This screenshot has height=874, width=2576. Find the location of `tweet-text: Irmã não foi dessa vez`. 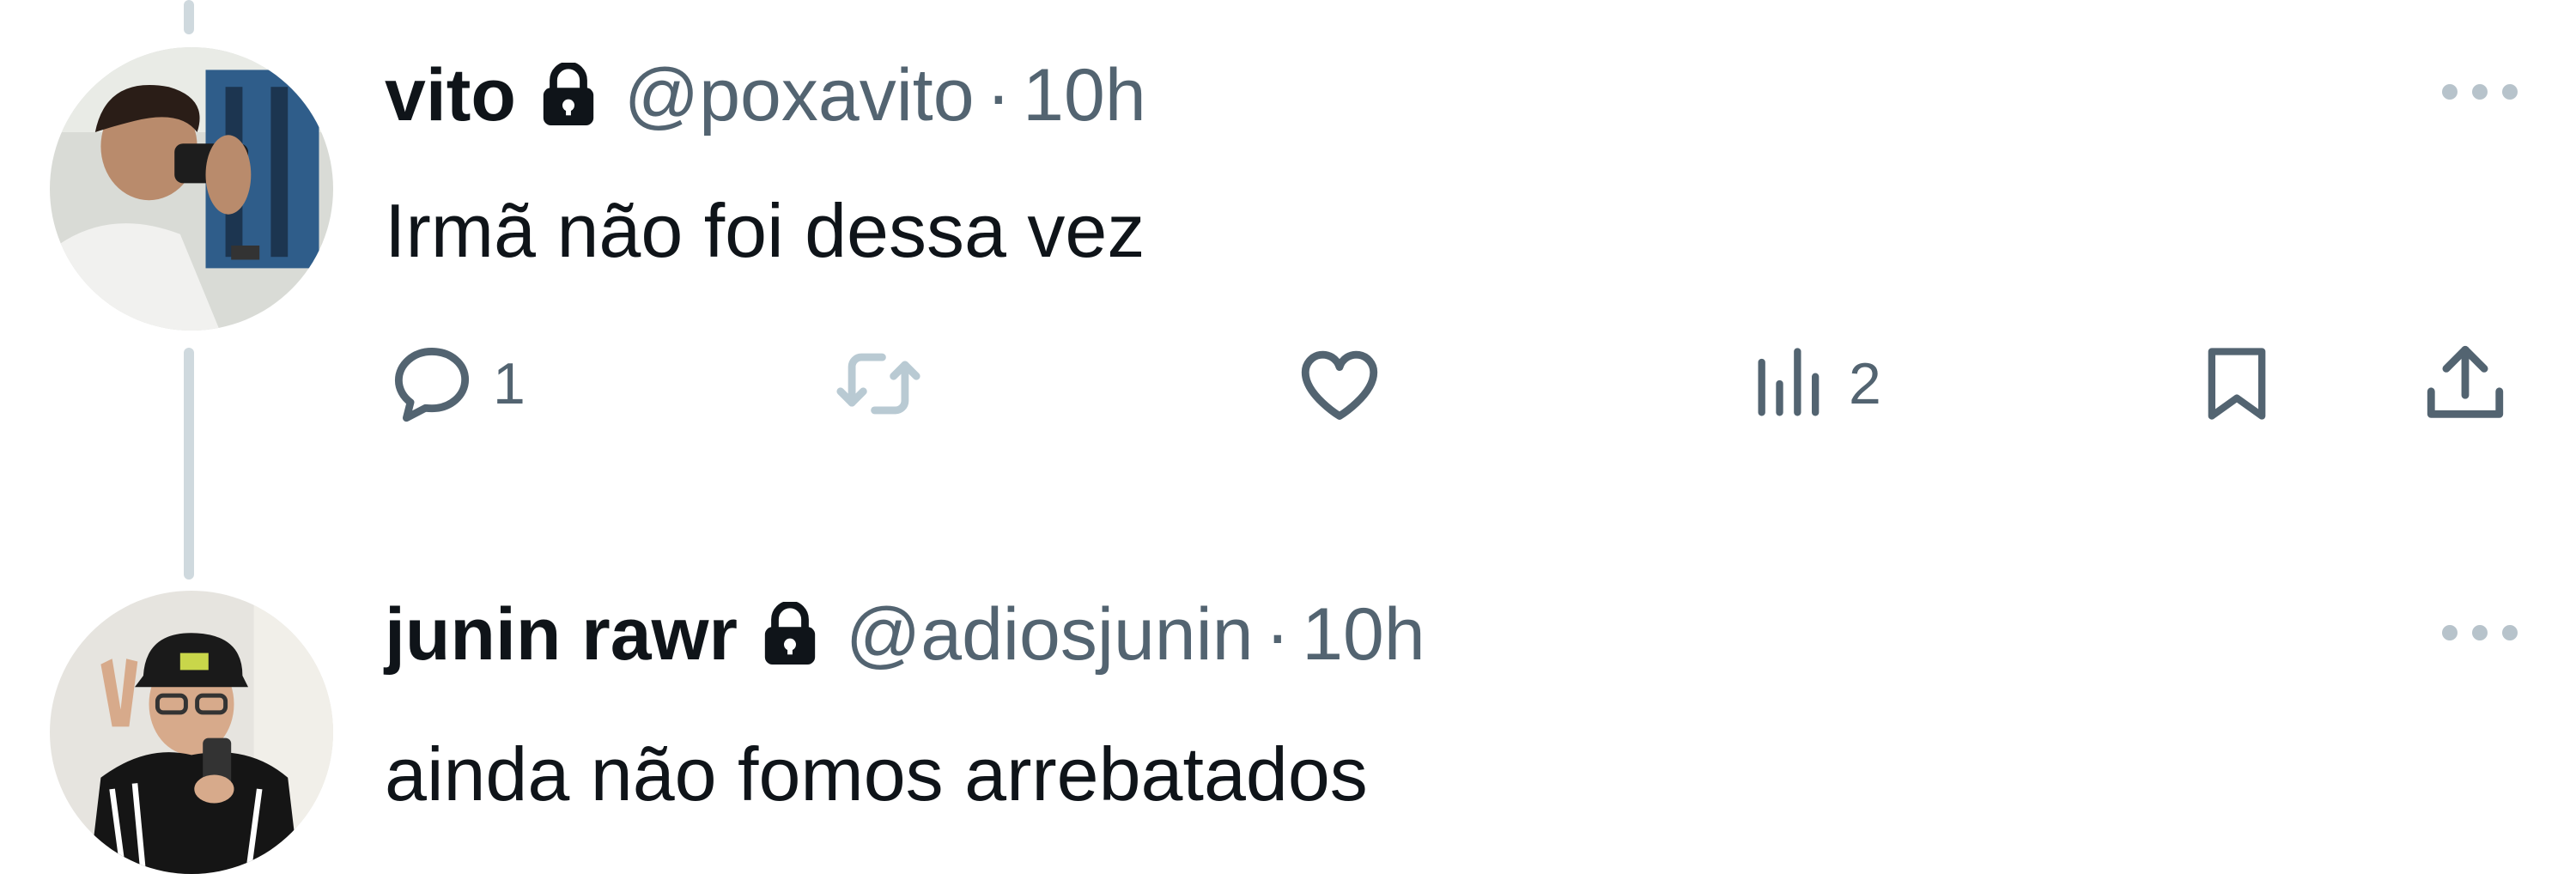

tweet-text: Irmã não foi dessa vez is located at coordinates (765, 230).